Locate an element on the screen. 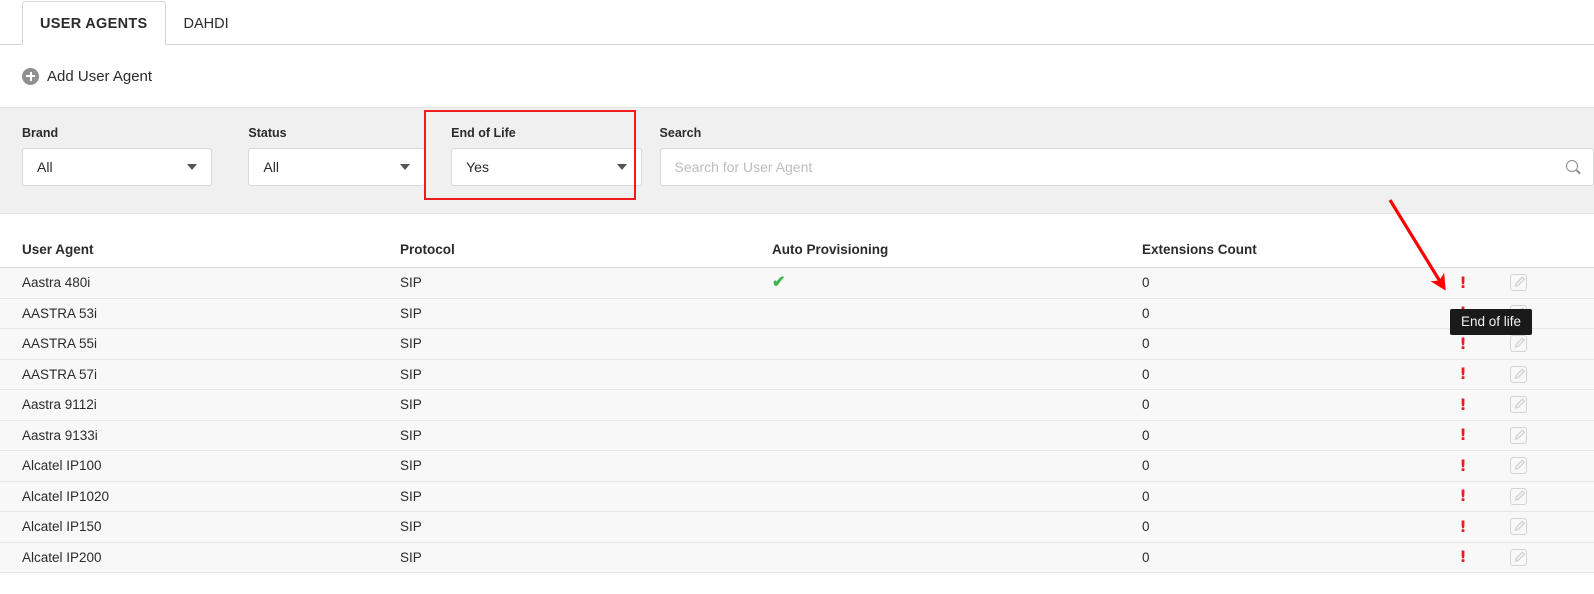  filter-status-label: Status is located at coordinates (267, 133).